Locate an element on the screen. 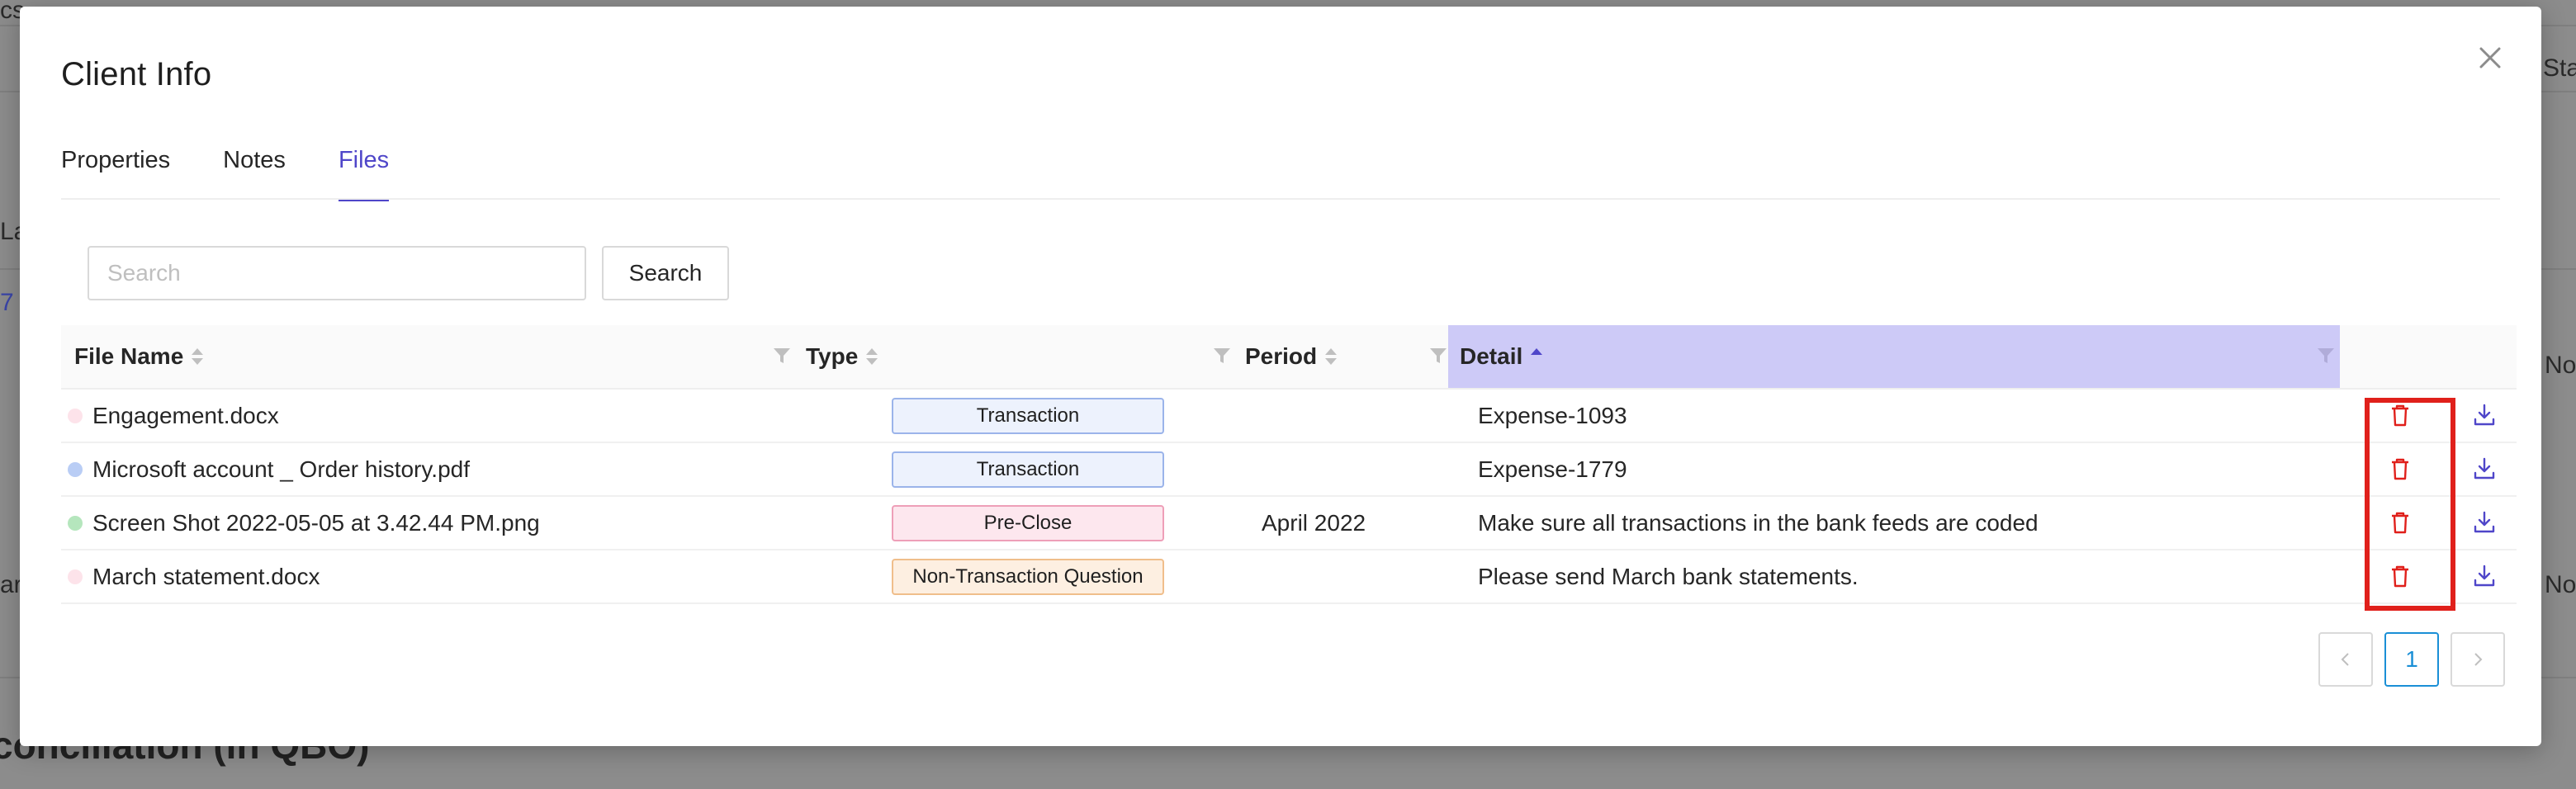 The height and width of the screenshot is (789, 2576). table-header: File Name Type Period Detail is located at coordinates (1289, 357).